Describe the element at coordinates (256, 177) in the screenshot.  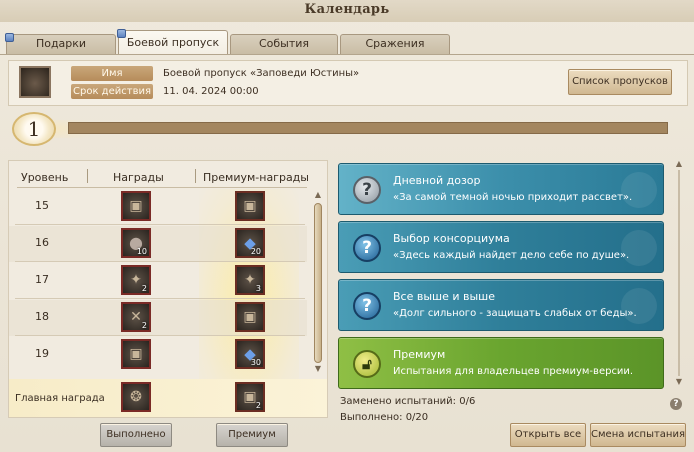
I see `header-premium: Премиум-награды` at that location.